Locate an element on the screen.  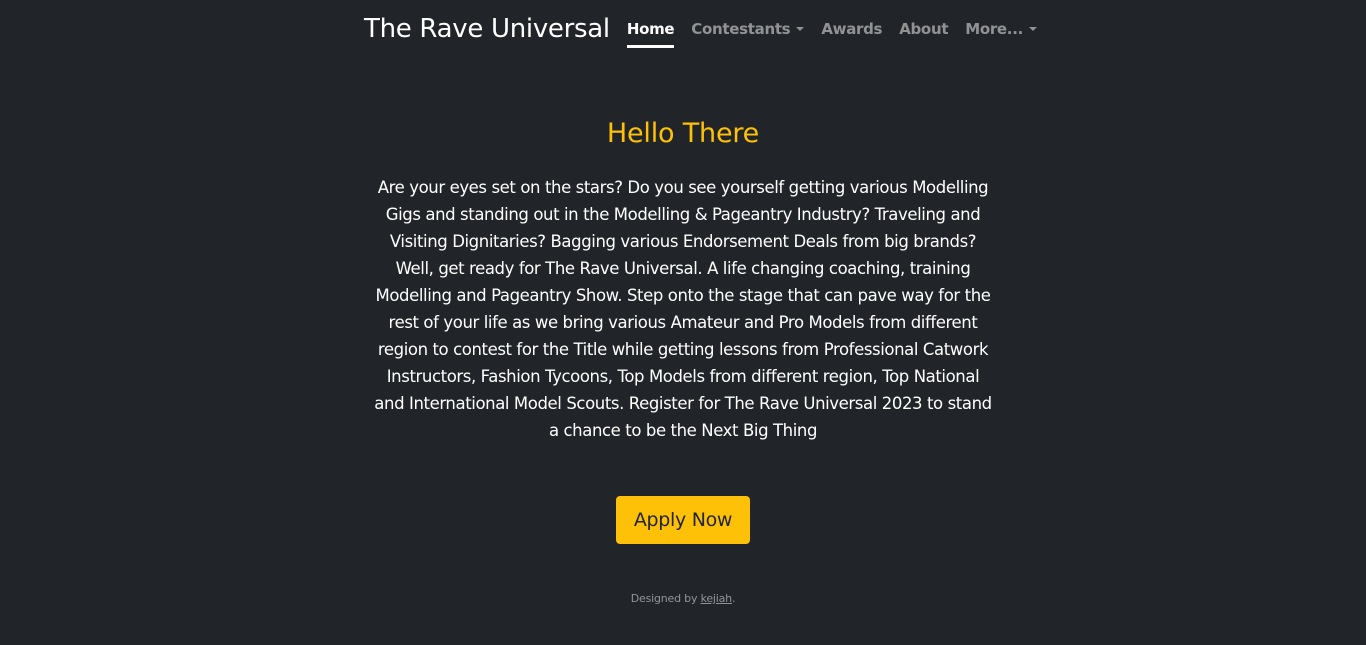
hero-title: Hello There is located at coordinates (683, 133).